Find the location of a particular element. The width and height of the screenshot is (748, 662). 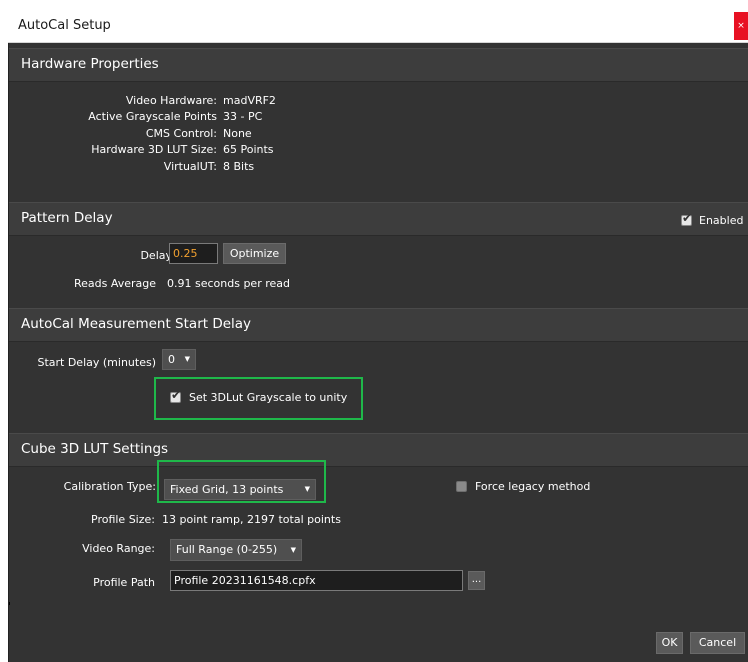

video-hardware-value: madVRF2 is located at coordinates (249, 100).